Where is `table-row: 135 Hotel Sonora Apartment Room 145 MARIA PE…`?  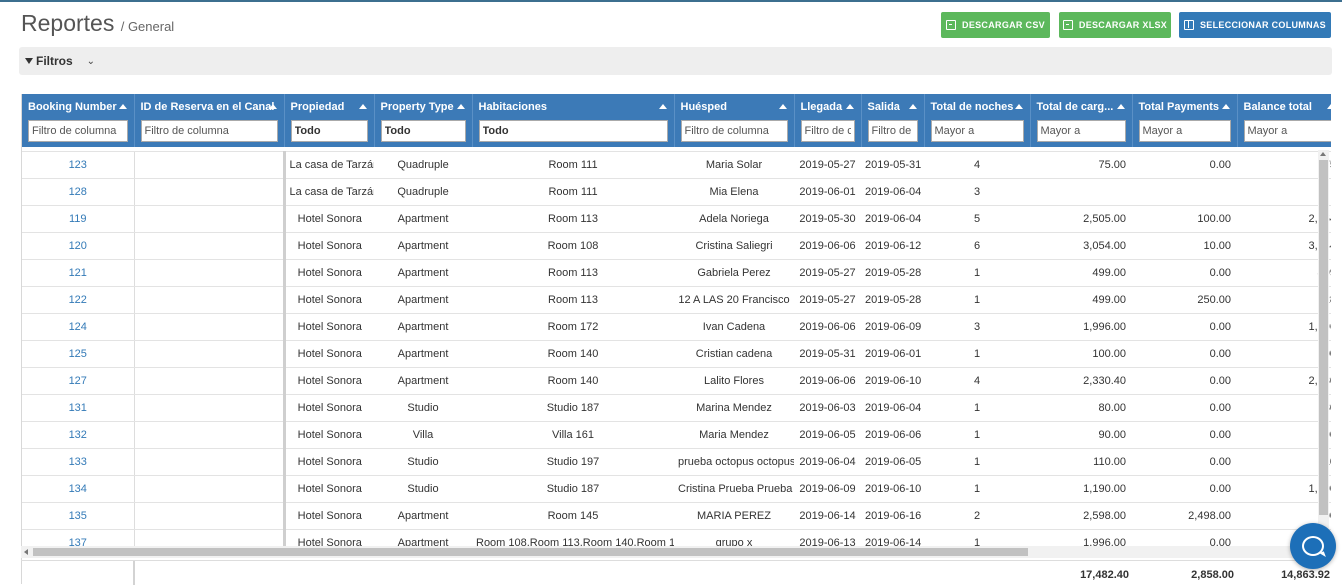 table-row: 135 Hotel Sonora Apartment Room 145 MARIA PE… is located at coordinates (676, 516).